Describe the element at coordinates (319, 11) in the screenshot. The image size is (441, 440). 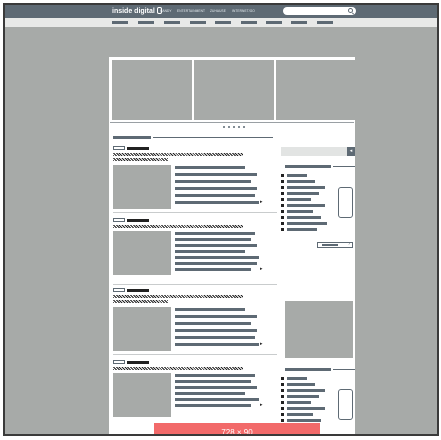
I see `search-input` at that location.